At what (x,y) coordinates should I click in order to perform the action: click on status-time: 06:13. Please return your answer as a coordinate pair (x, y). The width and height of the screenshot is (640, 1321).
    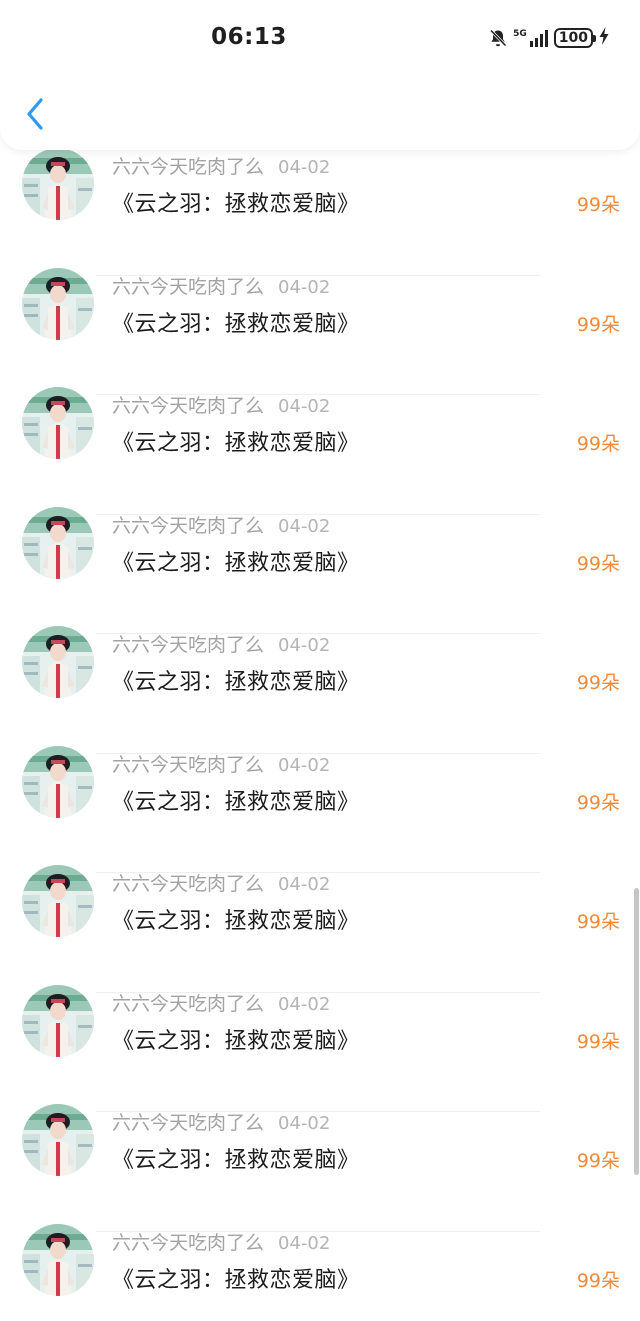
    Looking at the image, I should click on (249, 37).